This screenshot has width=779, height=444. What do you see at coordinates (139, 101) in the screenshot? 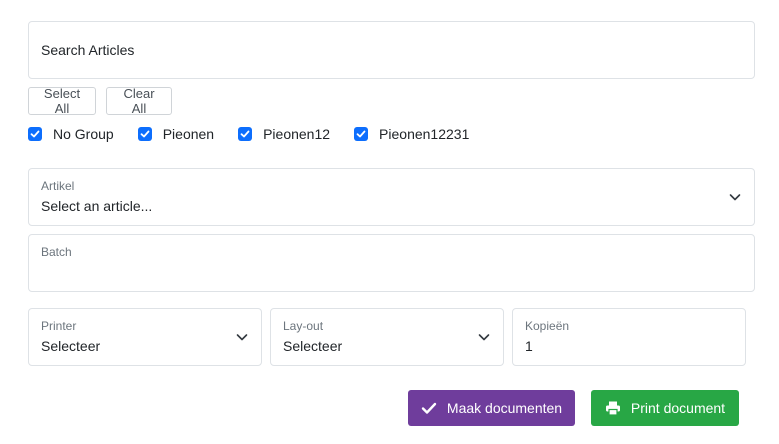
I see `clear-all-button: Clear All` at bounding box center [139, 101].